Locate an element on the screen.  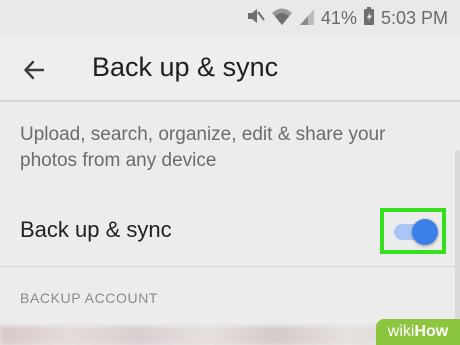
backup-sync-toggle is located at coordinates (418, 232).